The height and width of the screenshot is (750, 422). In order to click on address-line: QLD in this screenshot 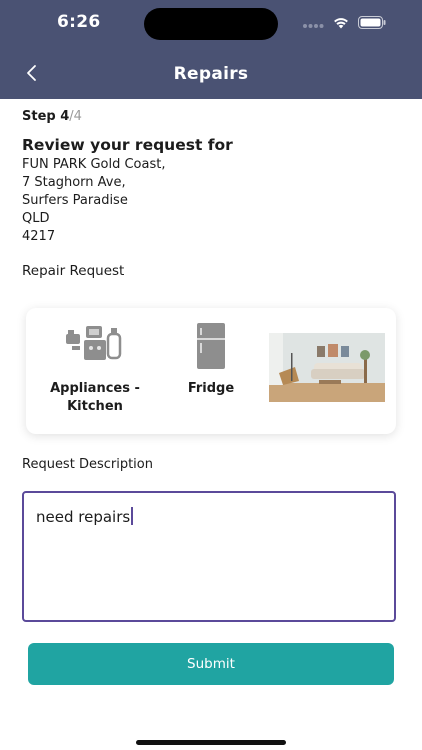, I will do `click(36, 218)`.